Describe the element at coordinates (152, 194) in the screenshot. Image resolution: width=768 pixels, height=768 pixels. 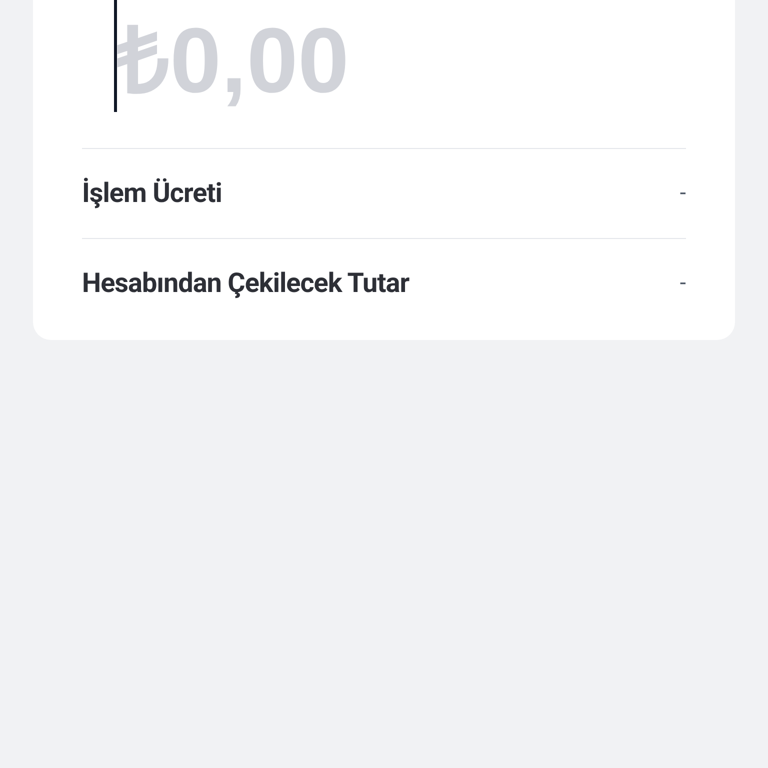
I see `row-label: İşlem Ücreti` at that location.